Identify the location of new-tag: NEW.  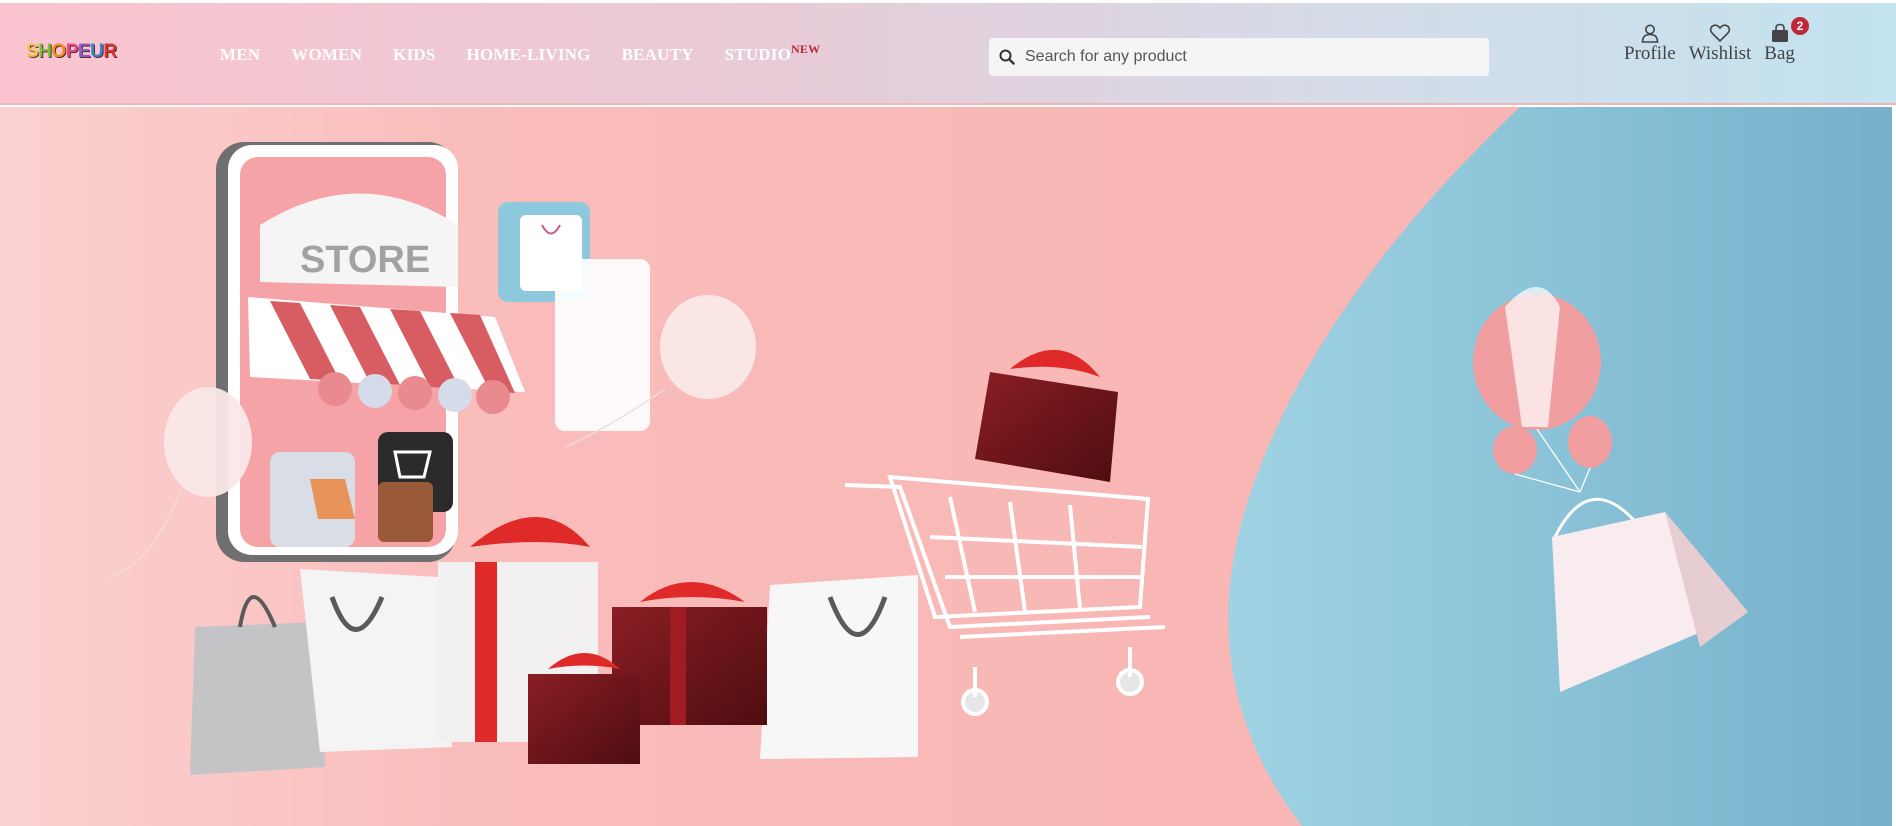
(806, 49).